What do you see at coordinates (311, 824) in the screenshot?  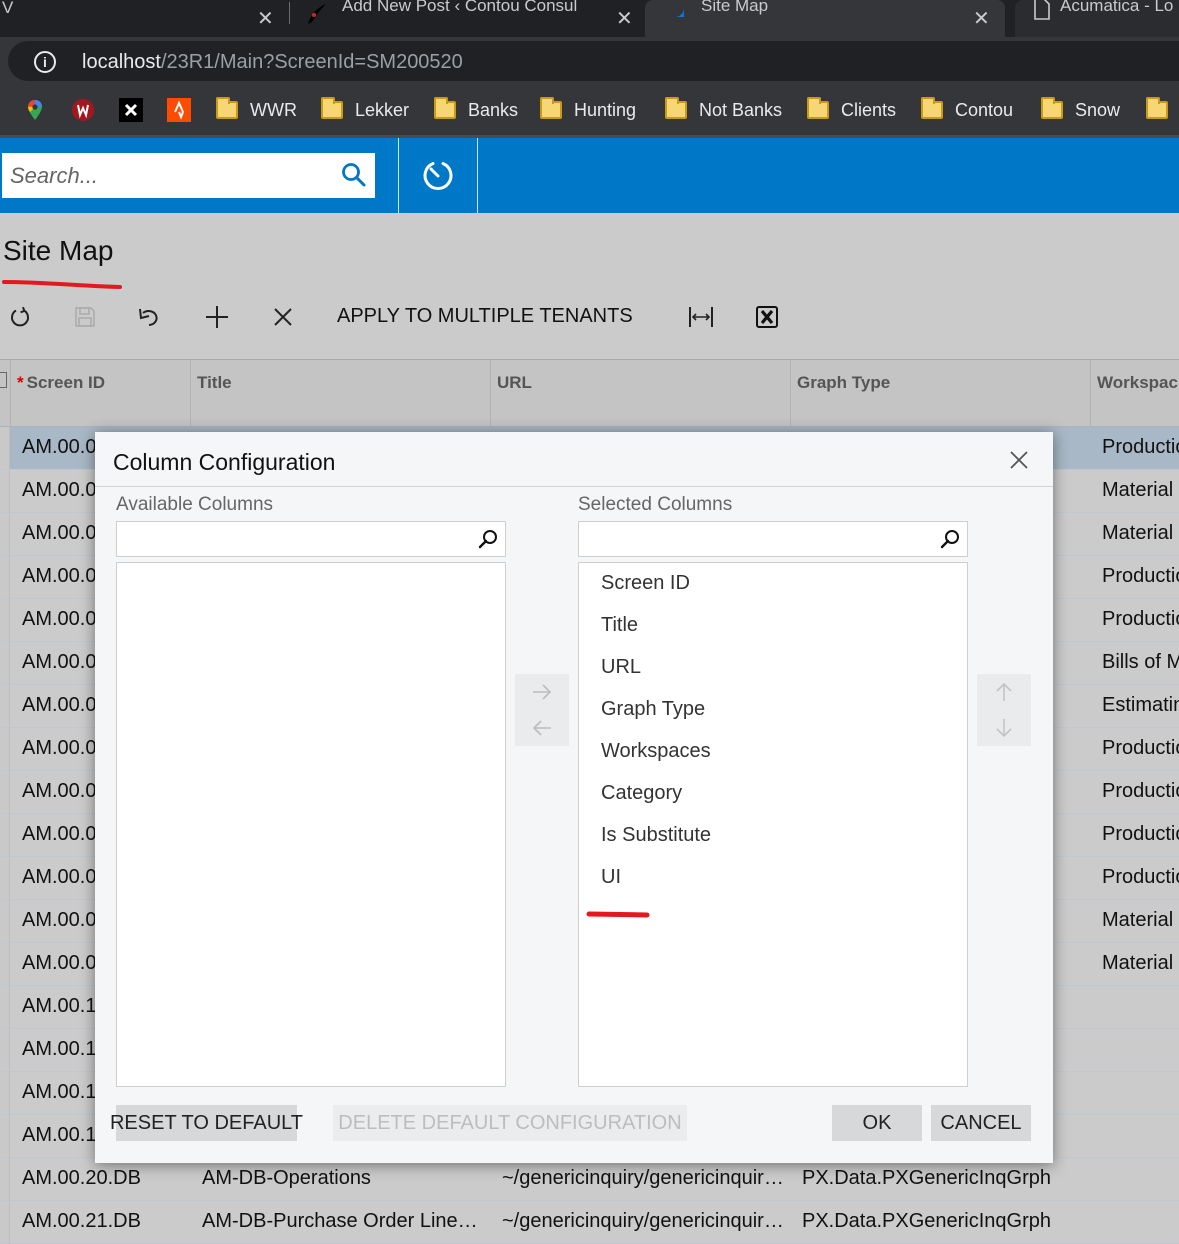 I see `available-columns-list` at bounding box center [311, 824].